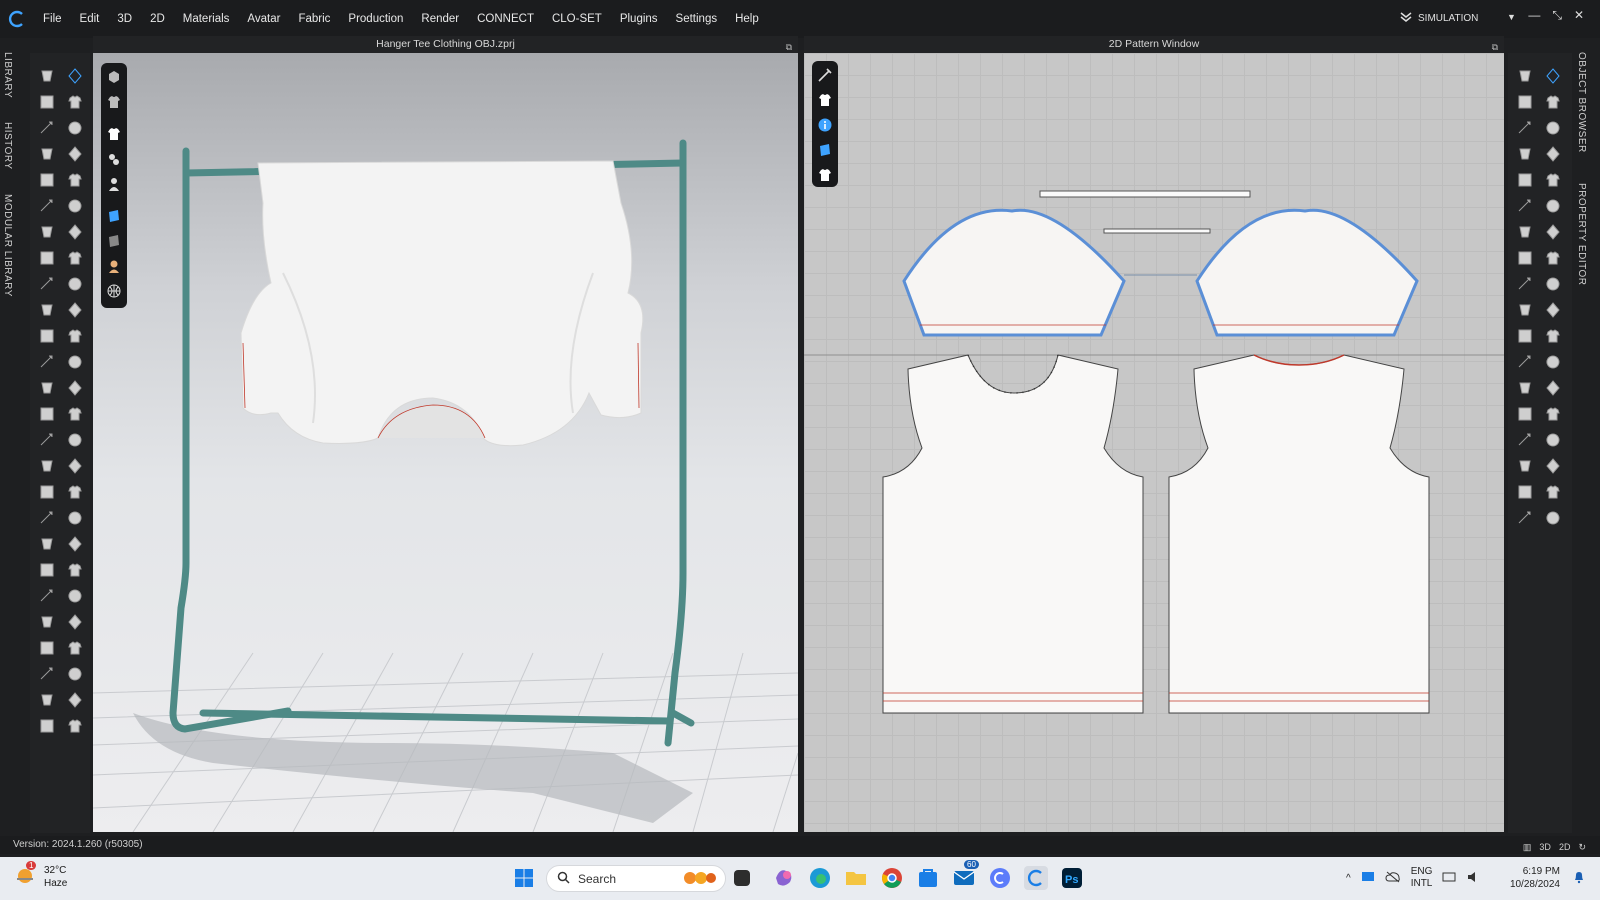  Describe the element at coordinates (1511, 17) in the screenshot. I see `mode-dropdown-icon: ▼` at that location.